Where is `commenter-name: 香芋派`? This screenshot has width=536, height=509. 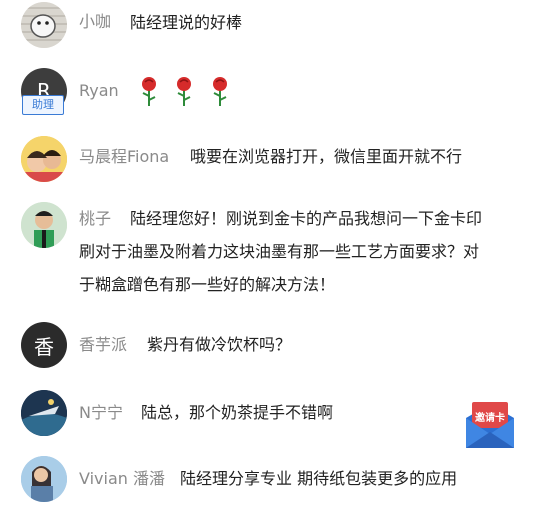
commenter-name: 香芋派 is located at coordinates (103, 345).